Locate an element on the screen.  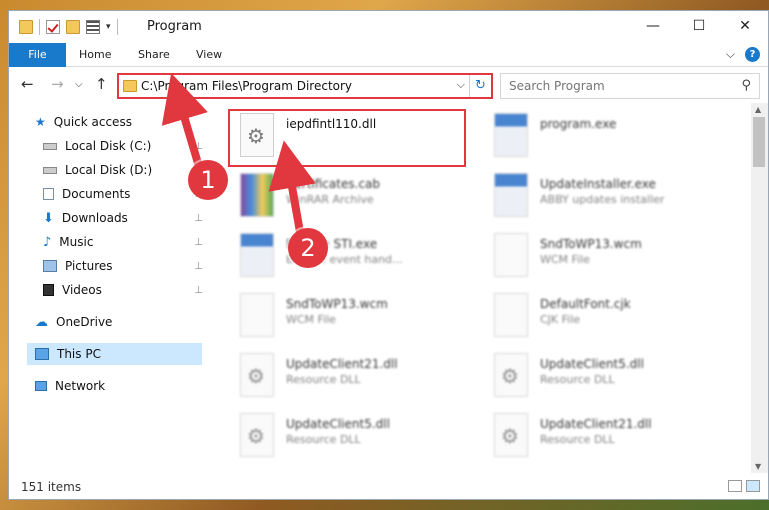
sidebar-item-label: Pictures is located at coordinates (89, 266).